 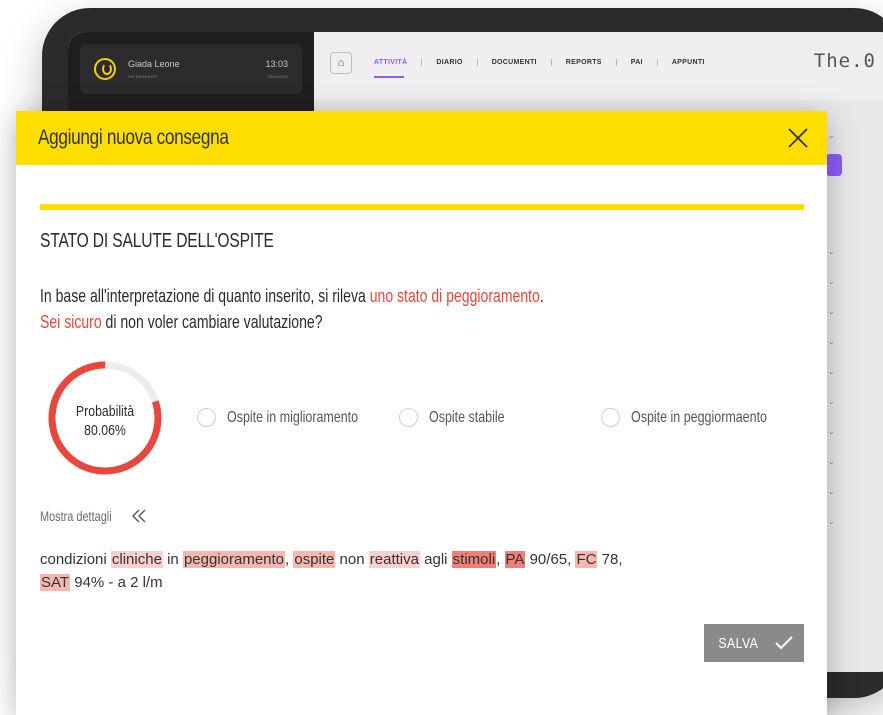 What do you see at coordinates (133, 137) in the screenshot?
I see `modal-title: Aggiungi nuova consegna` at bounding box center [133, 137].